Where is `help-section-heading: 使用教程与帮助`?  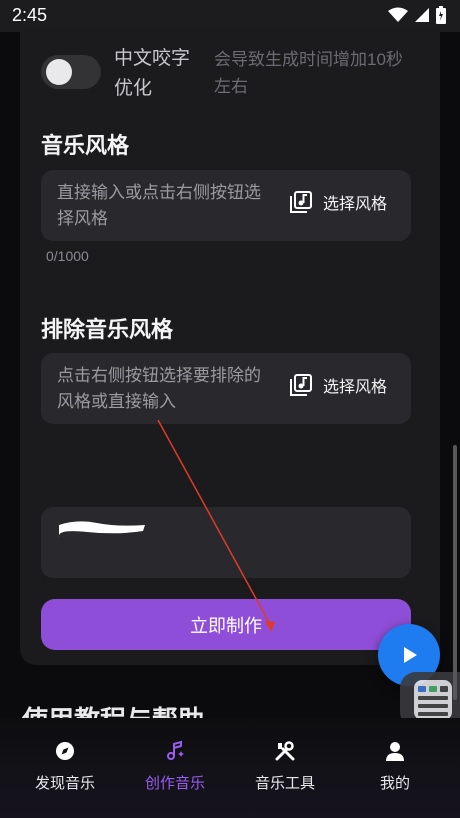
help-section-heading: 使用教程与帮助 is located at coordinates (172, 709).